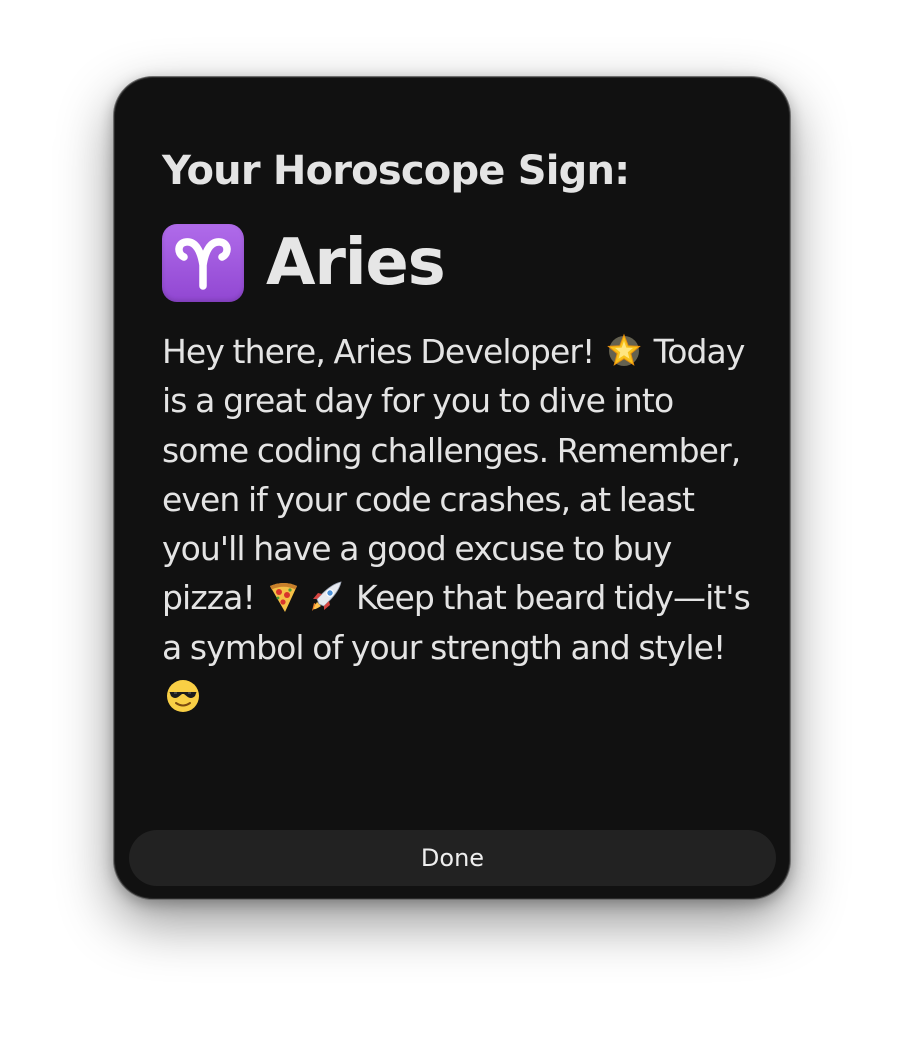 This screenshot has width=904, height=1050. What do you see at coordinates (378, 351) in the screenshot?
I see `message-line-1: Hey there, Aries Developer!` at bounding box center [378, 351].